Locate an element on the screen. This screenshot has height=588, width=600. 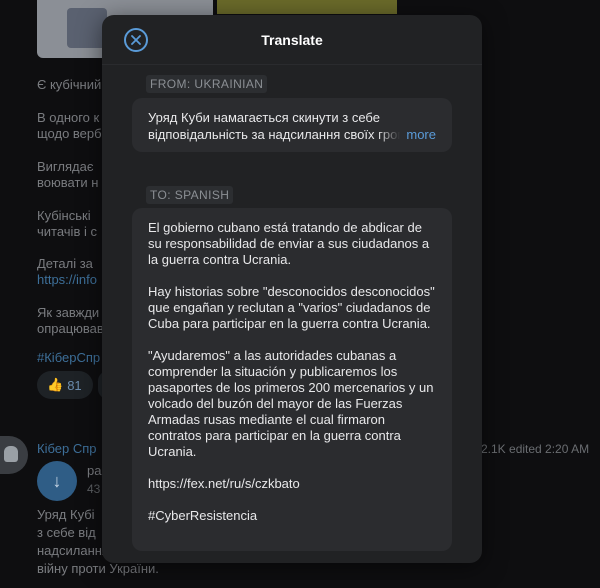
message-text: Кубінські is located at coordinates (64, 215).